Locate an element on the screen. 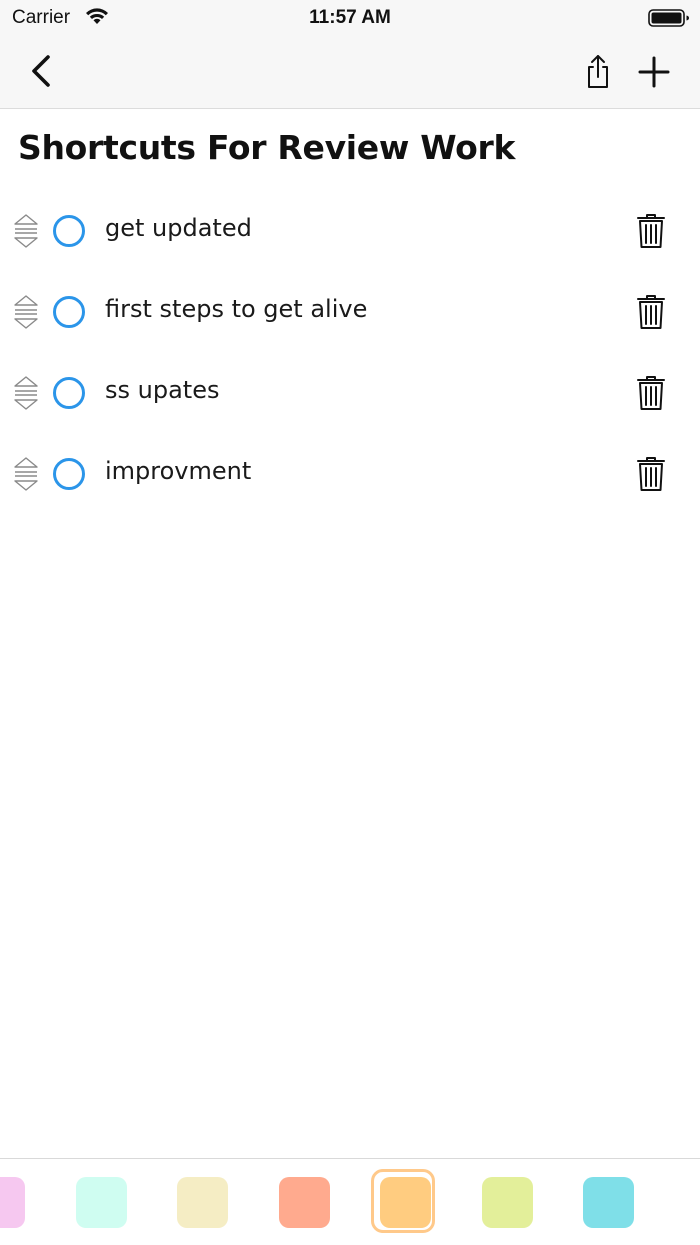 The height and width of the screenshot is (1245, 700). status-bar: Carrier 11:57 AM is located at coordinates (350, 18).